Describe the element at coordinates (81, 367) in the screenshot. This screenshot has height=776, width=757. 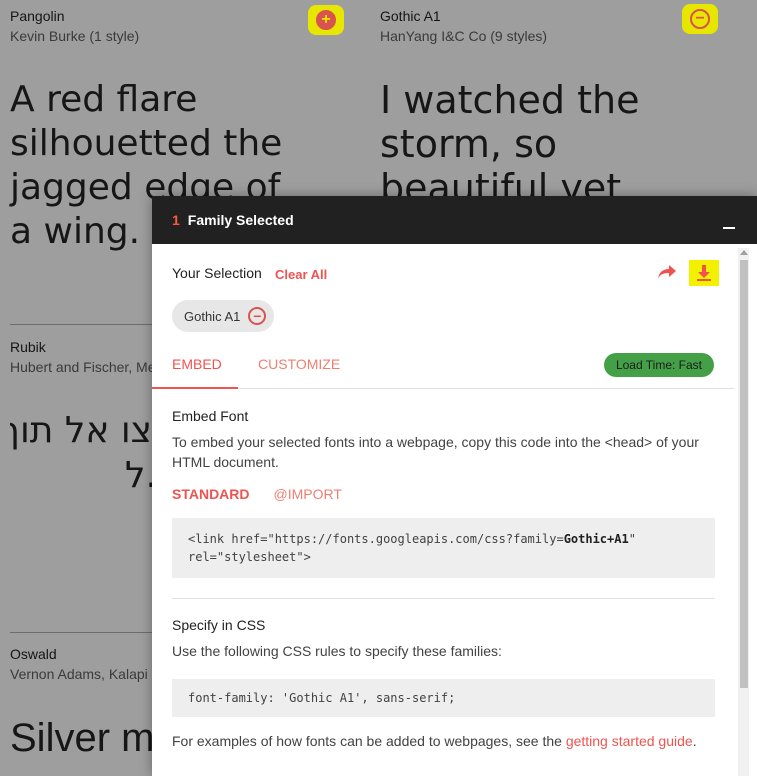
I see `font-author: Hubert and Fischer, Me` at that location.